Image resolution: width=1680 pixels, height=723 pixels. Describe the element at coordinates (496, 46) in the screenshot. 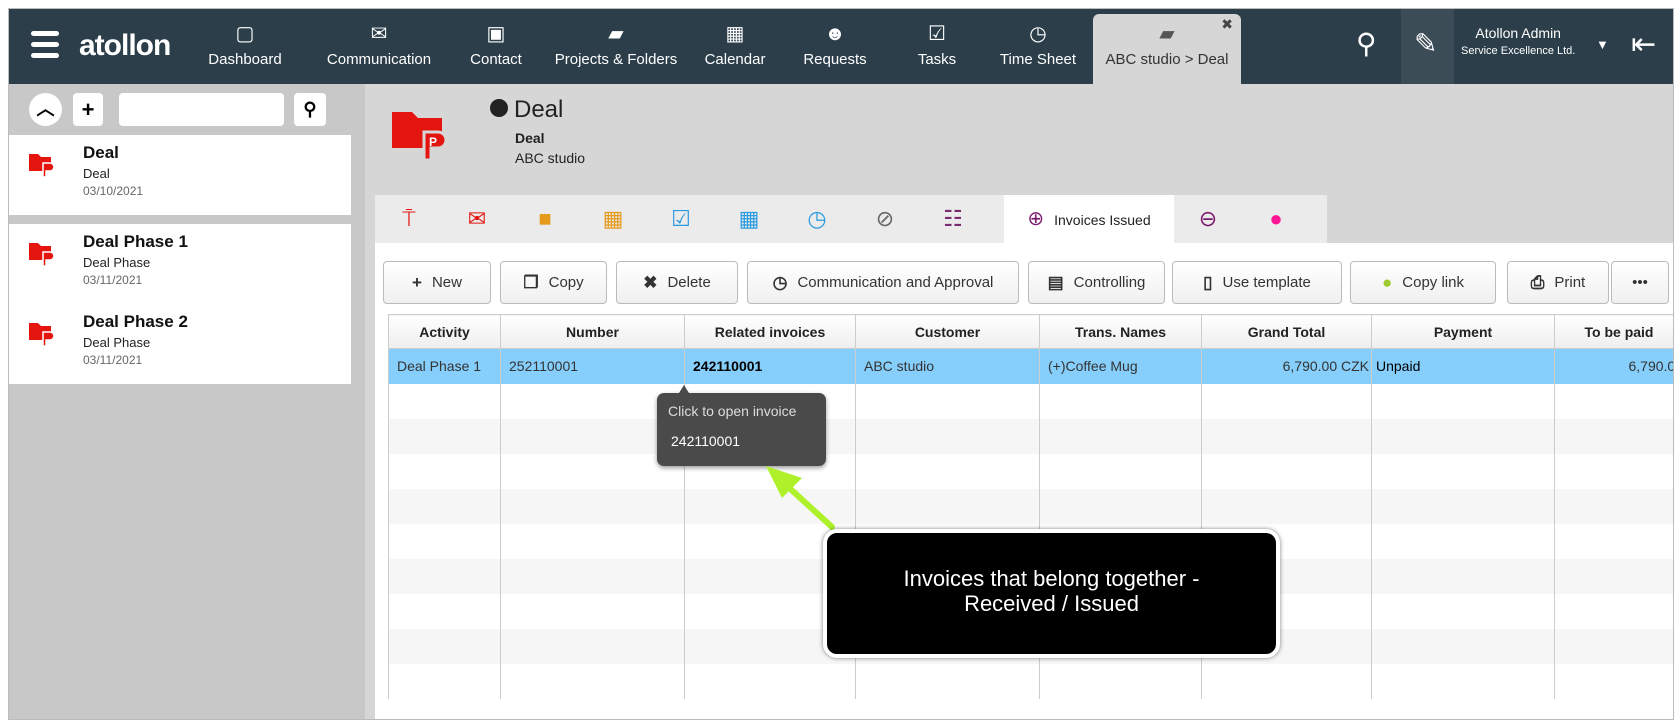

I see `nav-contact: ▣ Contact` at that location.